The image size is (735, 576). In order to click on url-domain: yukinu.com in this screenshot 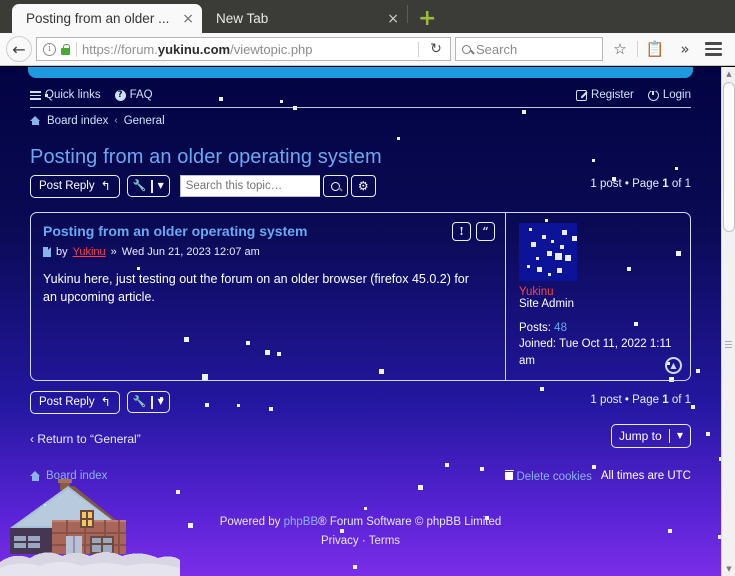, I will do `click(194, 49)`.